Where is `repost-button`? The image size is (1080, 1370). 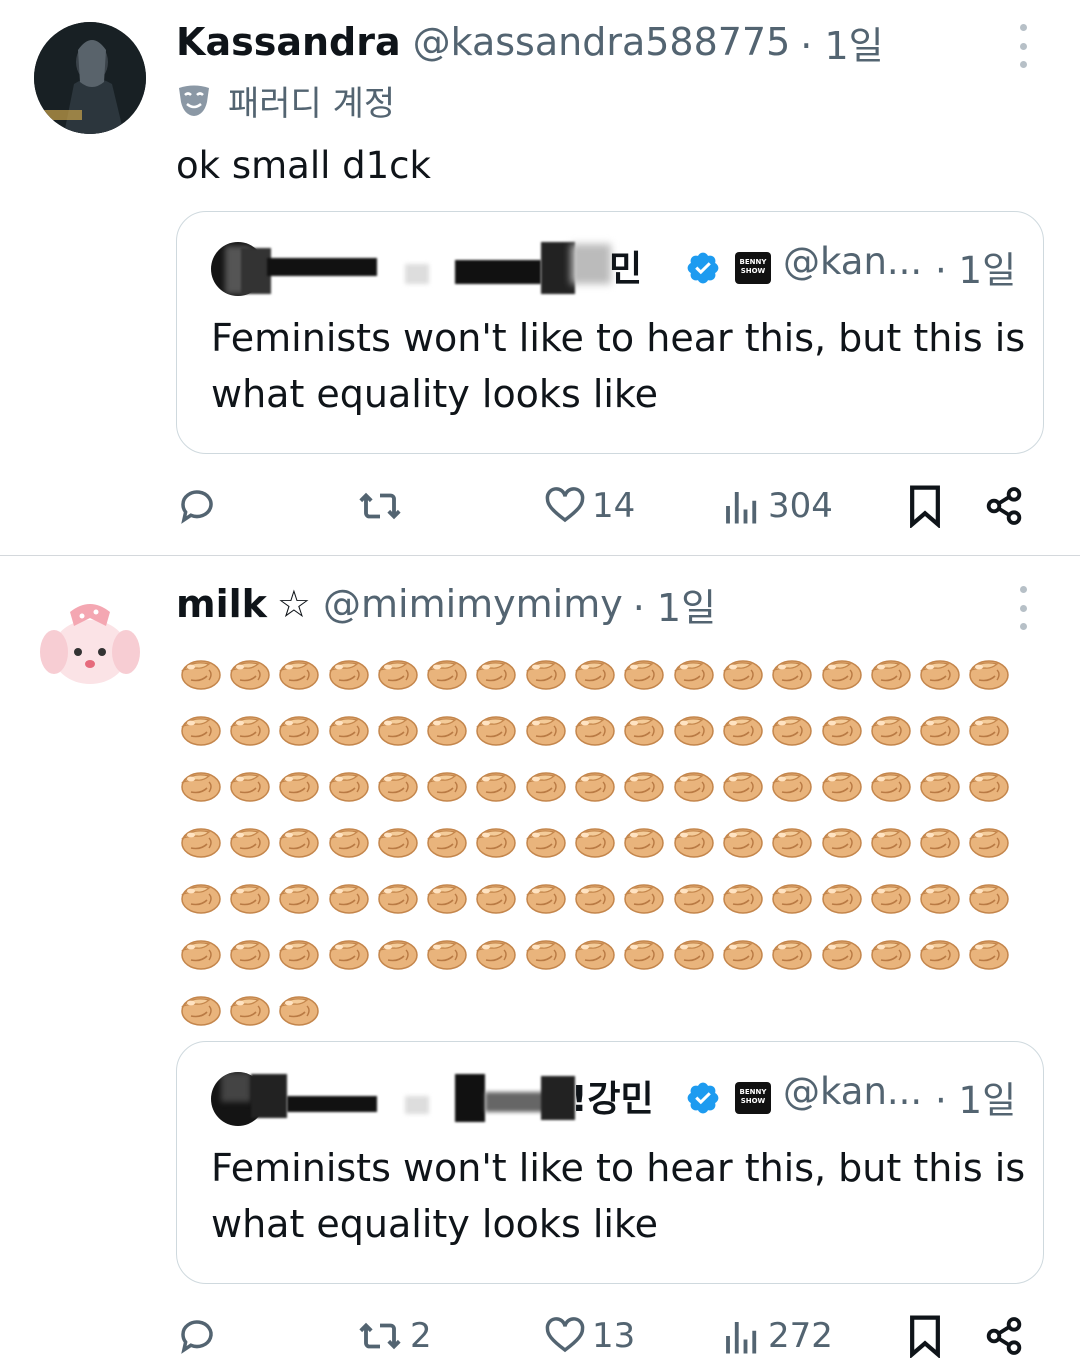
repost-button is located at coordinates (383, 506).